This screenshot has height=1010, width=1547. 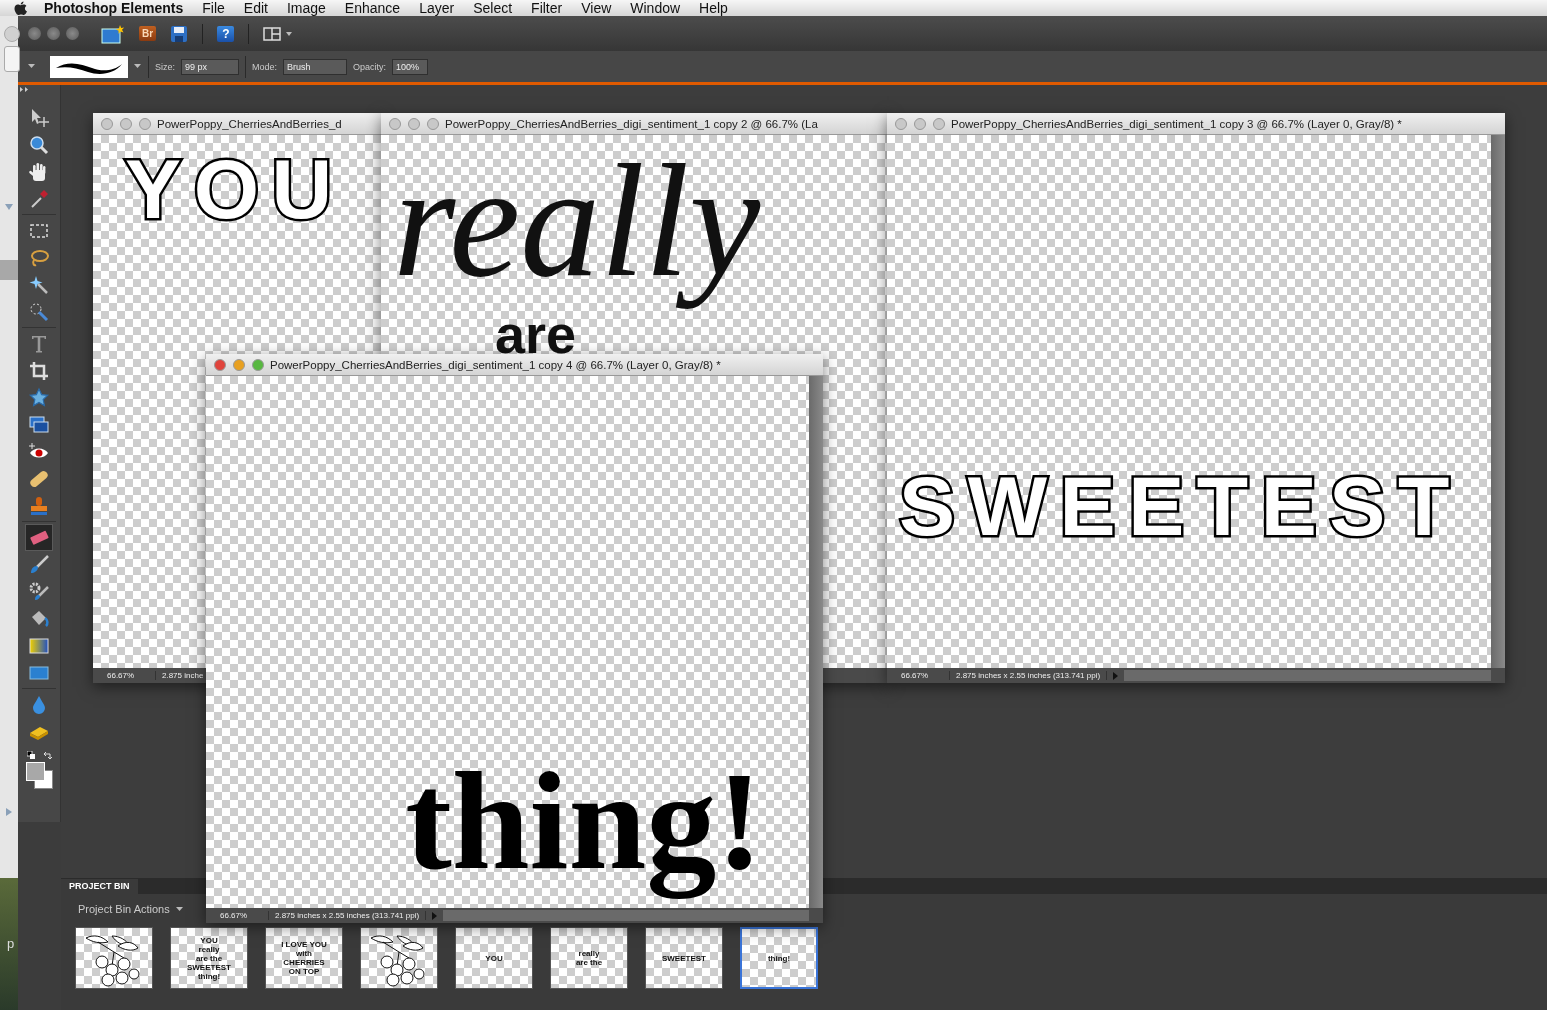 What do you see at coordinates (113, 33) in the screenshot?
I see `new-file-icon` at bounding box center [113, 33].